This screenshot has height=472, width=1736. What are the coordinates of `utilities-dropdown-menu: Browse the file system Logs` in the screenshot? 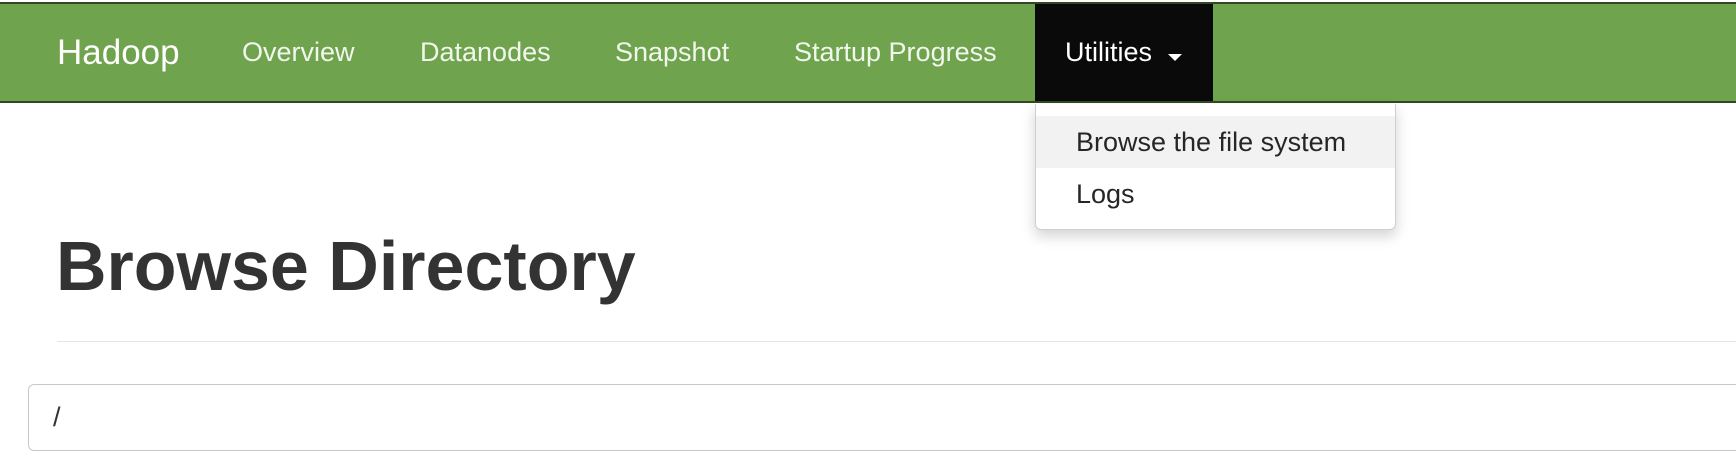 It's located at (1215, 167).